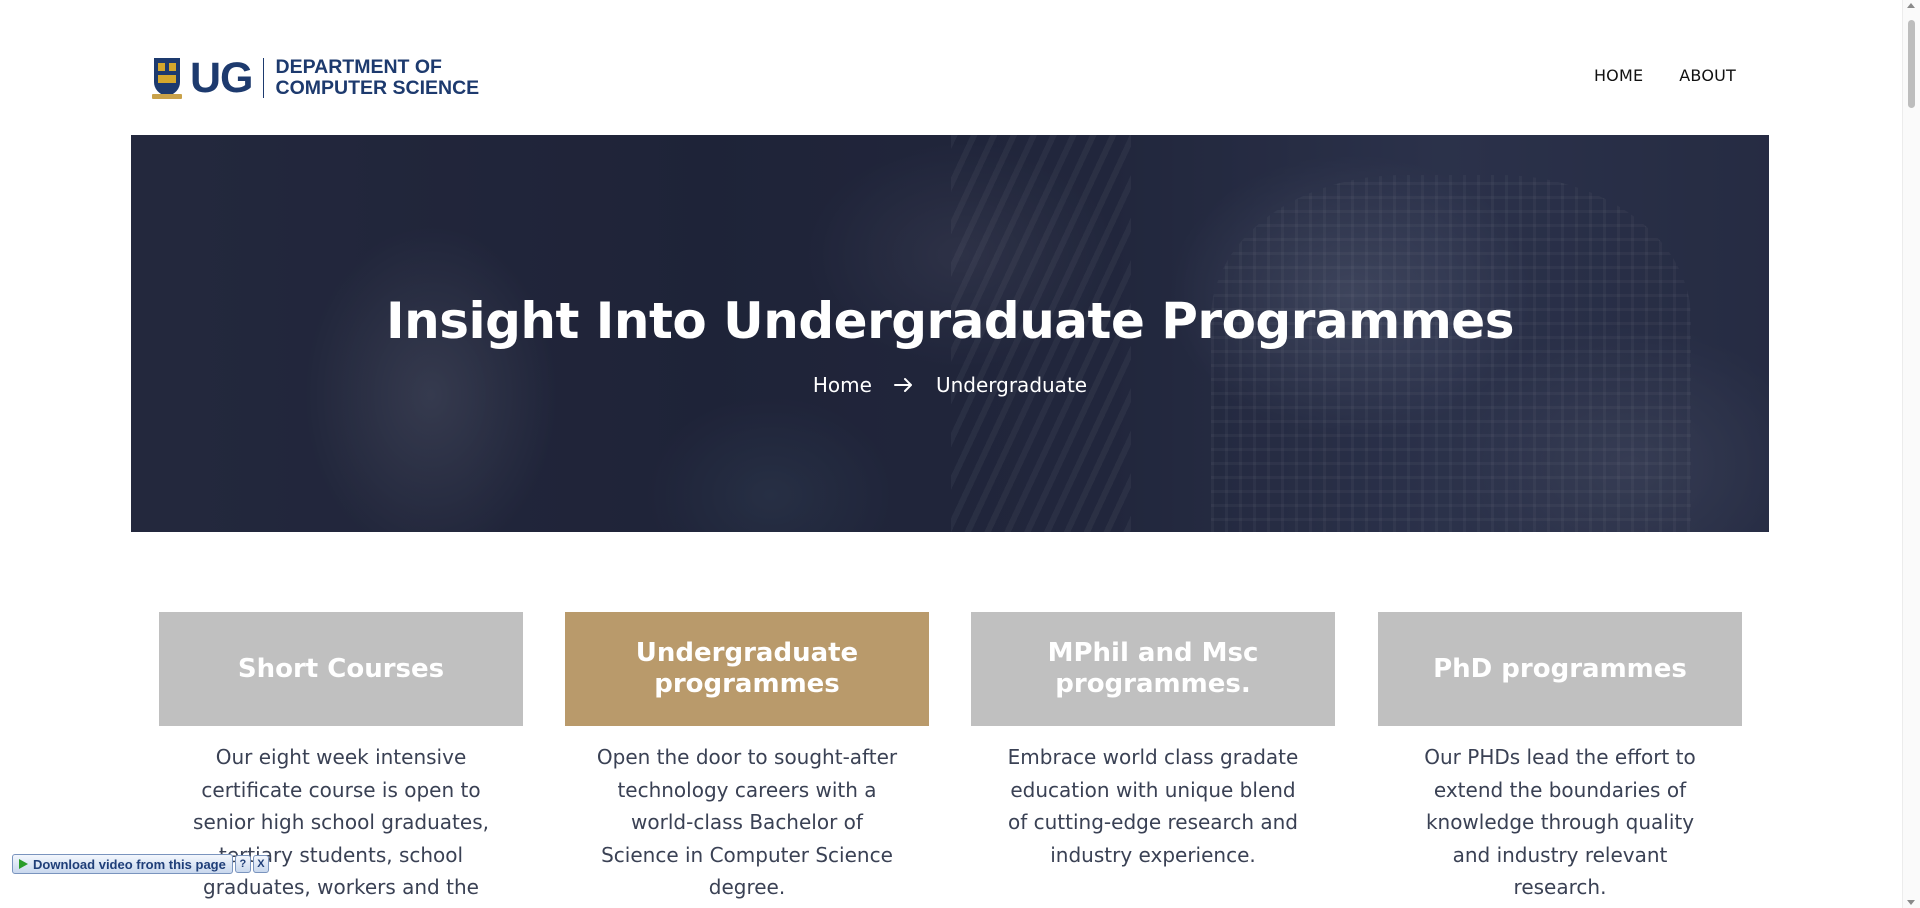  What do you see at coordinates (1911, 5) in the screenshot?
I see `scroll-up-arrow-icon` at bounding box center [1911, 5].